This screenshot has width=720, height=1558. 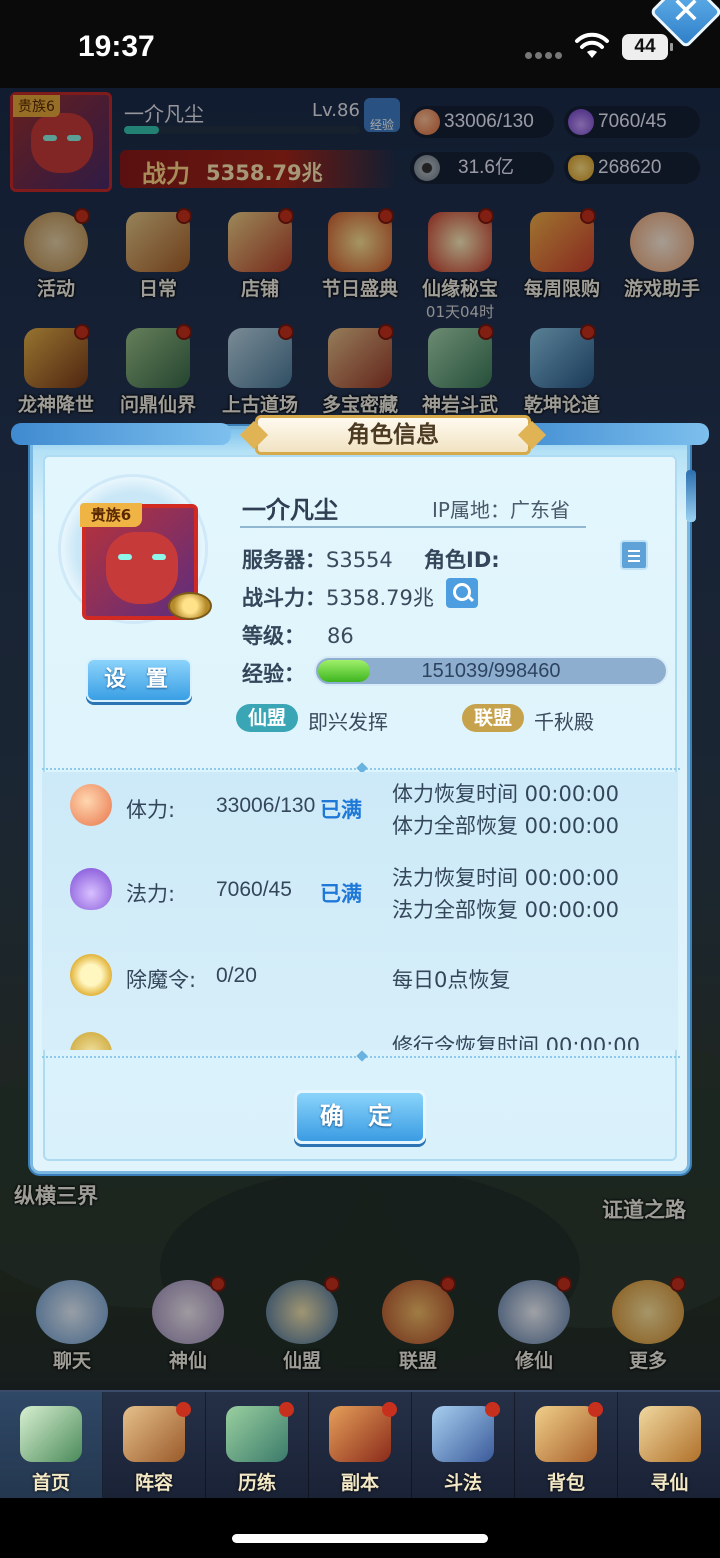 What do you see at coordinates (273, 674) in the screenshot?
I see `exp-row: 经验：` at bounding box center [273, 674].